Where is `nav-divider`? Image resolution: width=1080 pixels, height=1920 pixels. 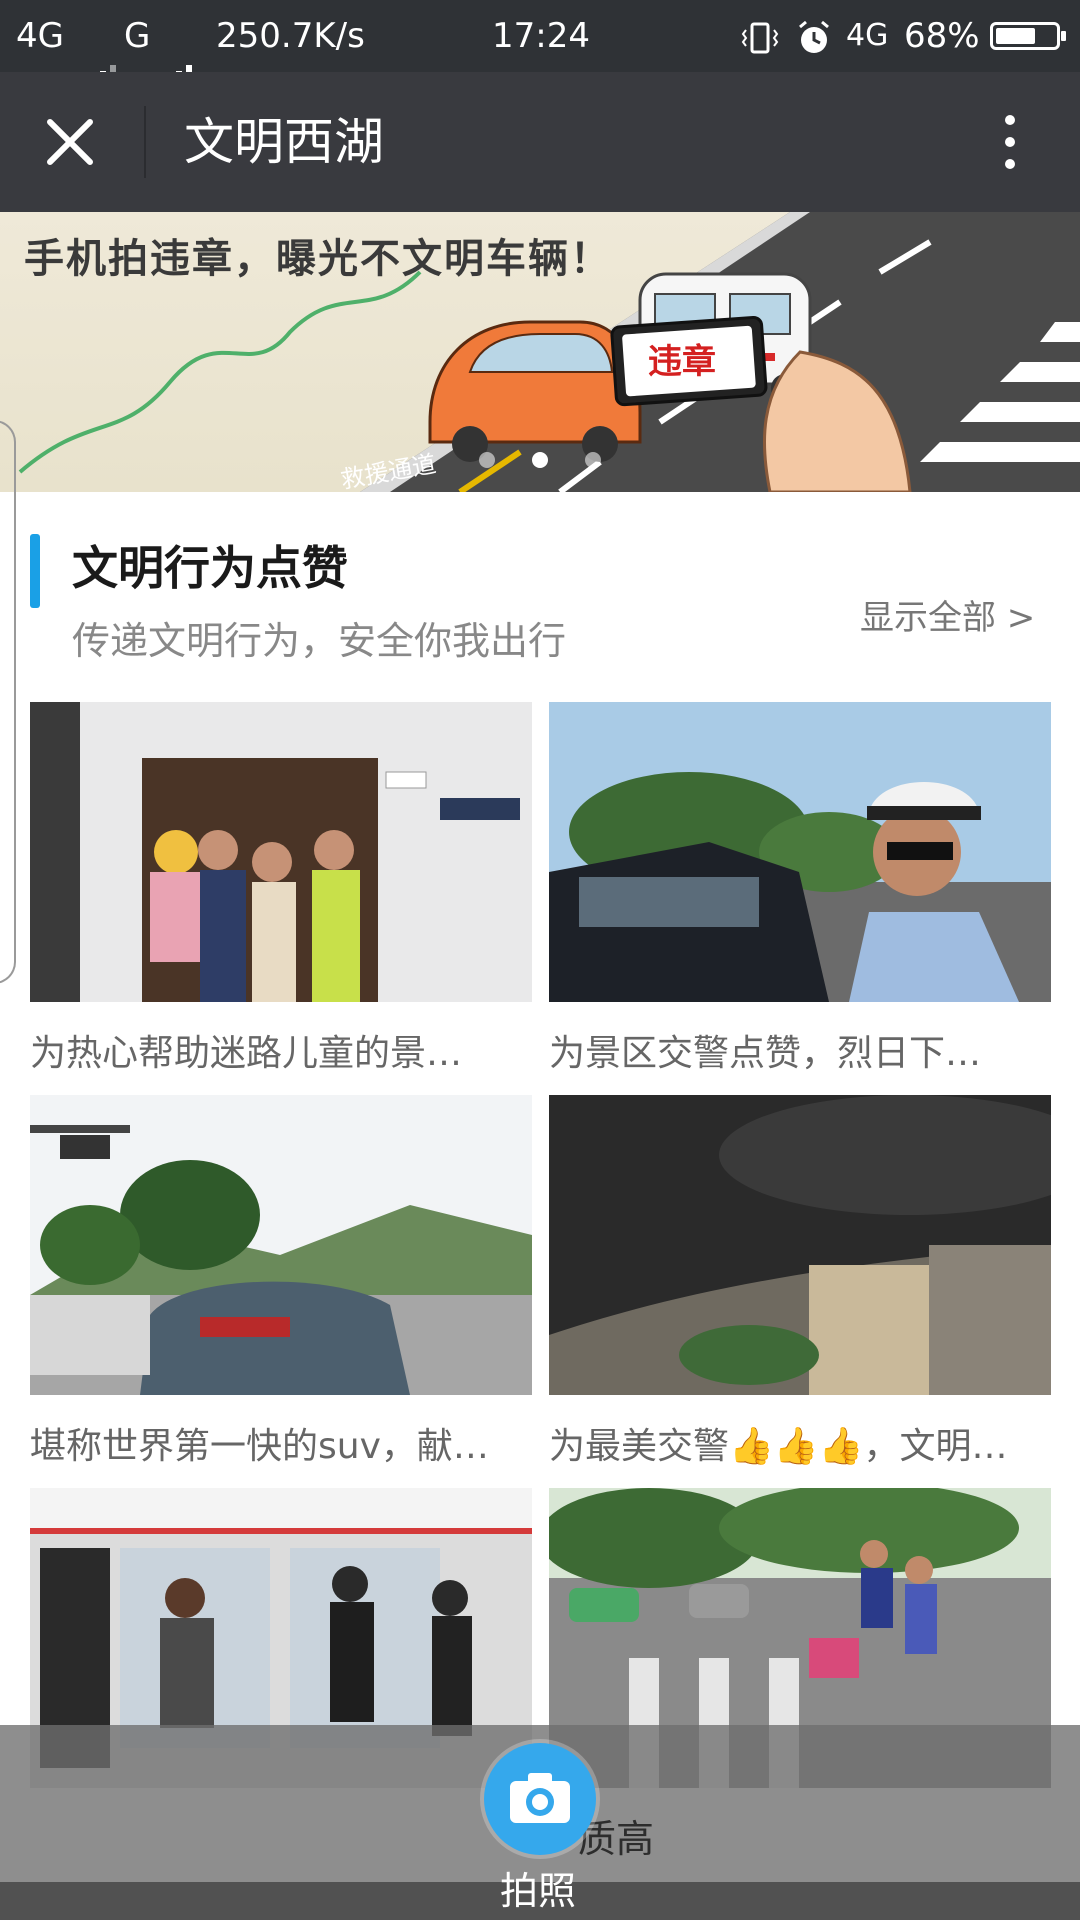 nav-divider is located at coordinates (145, 142).